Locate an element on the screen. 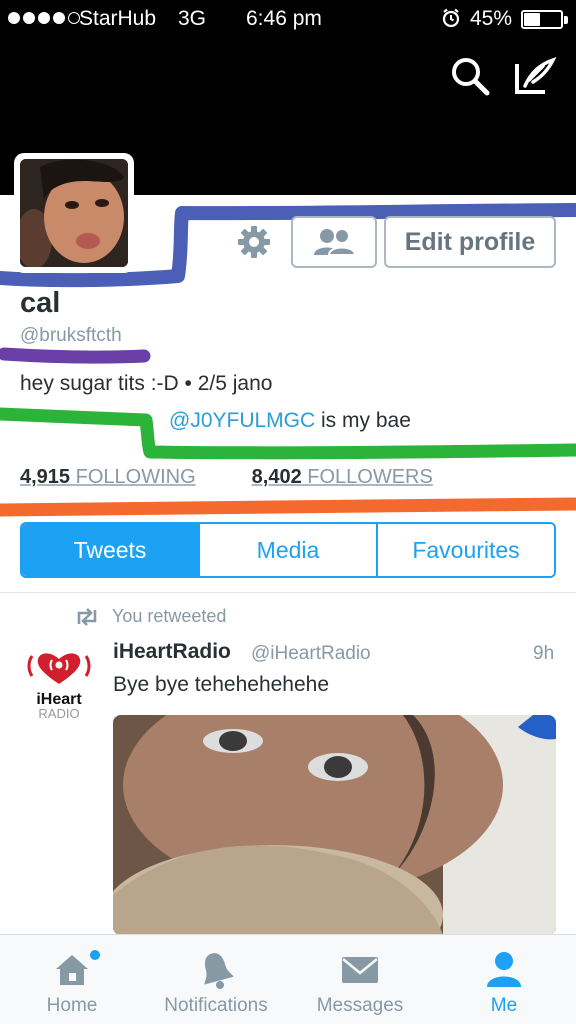 Image resolution: width=576 pixels, height=1024 pixels. profile-avatar is located at coordinates (74, 213).